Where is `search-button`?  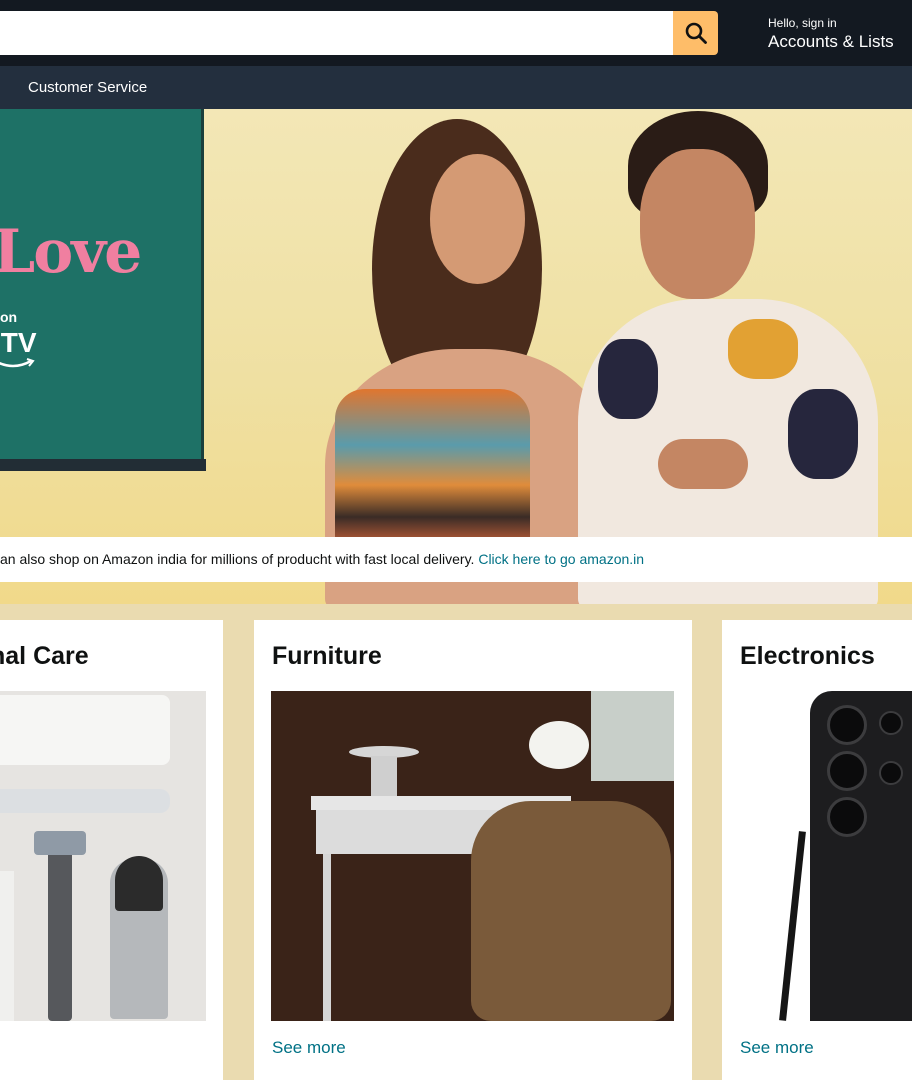 search-button is located at coordinates (695, 33).